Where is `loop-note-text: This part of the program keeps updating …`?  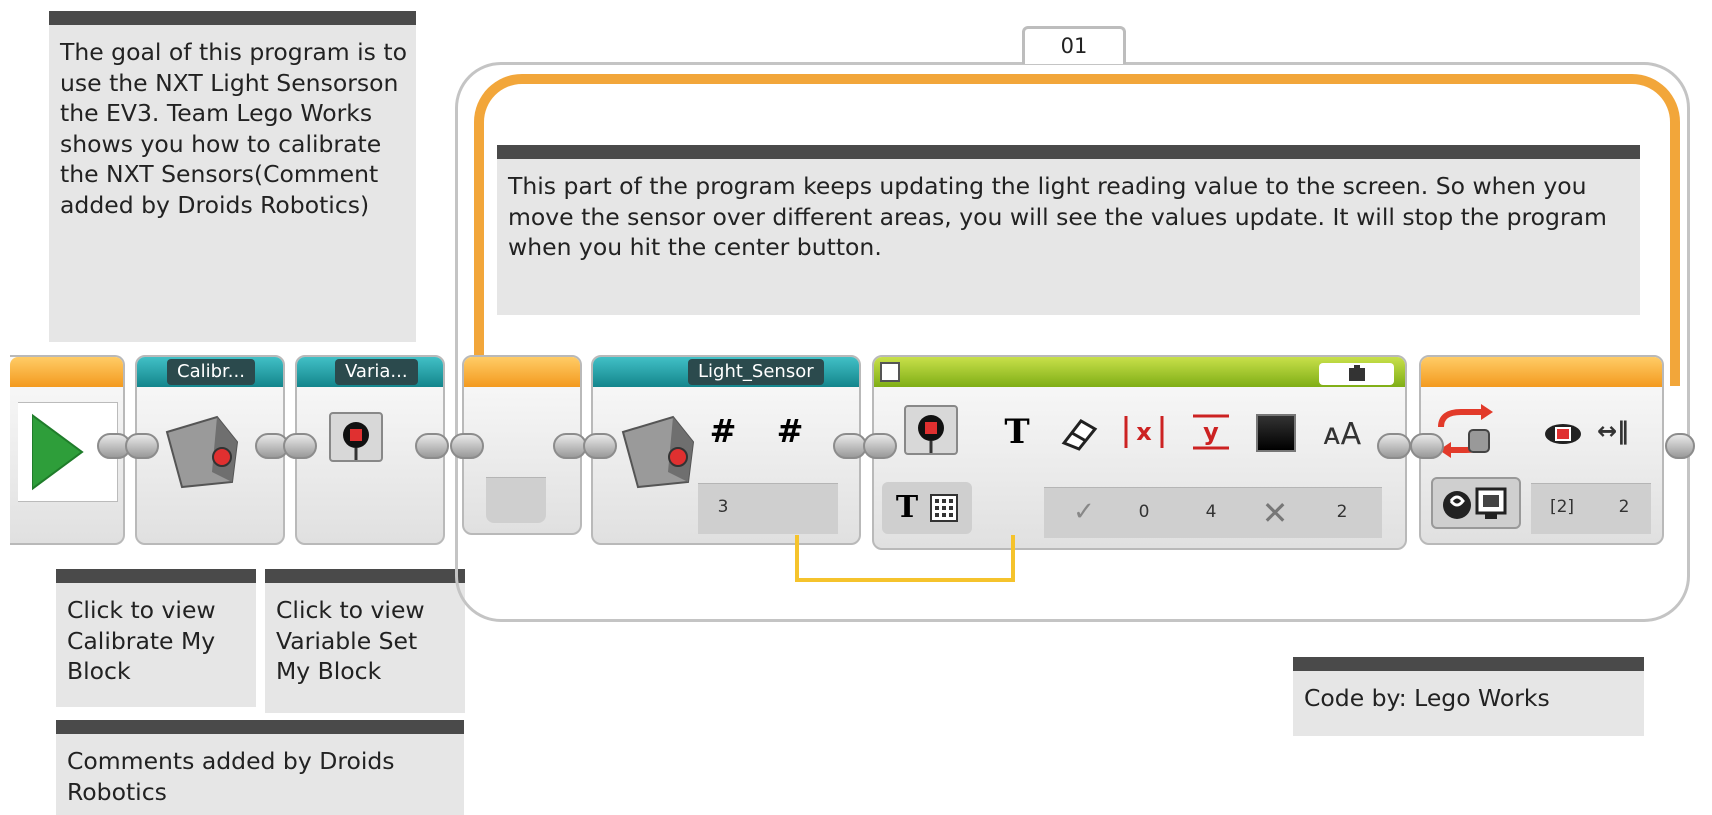 loop-note-text: This part of the program keeps updating … is located at coordinates (1057, 216).